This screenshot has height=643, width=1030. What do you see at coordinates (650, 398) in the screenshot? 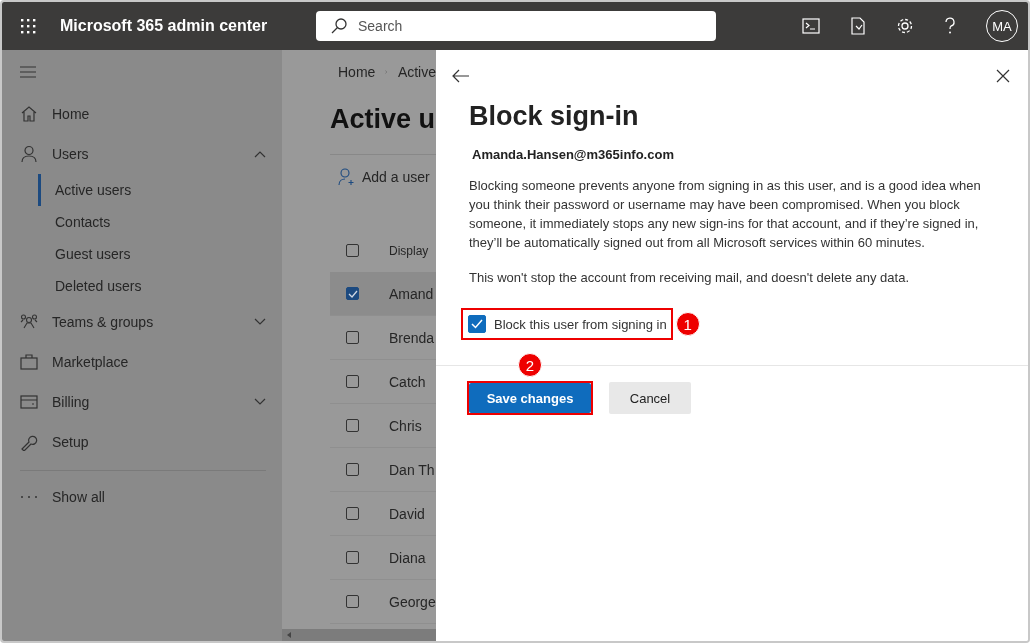
I see `cancel-button: Cancel` at bounding box center [650, 398].